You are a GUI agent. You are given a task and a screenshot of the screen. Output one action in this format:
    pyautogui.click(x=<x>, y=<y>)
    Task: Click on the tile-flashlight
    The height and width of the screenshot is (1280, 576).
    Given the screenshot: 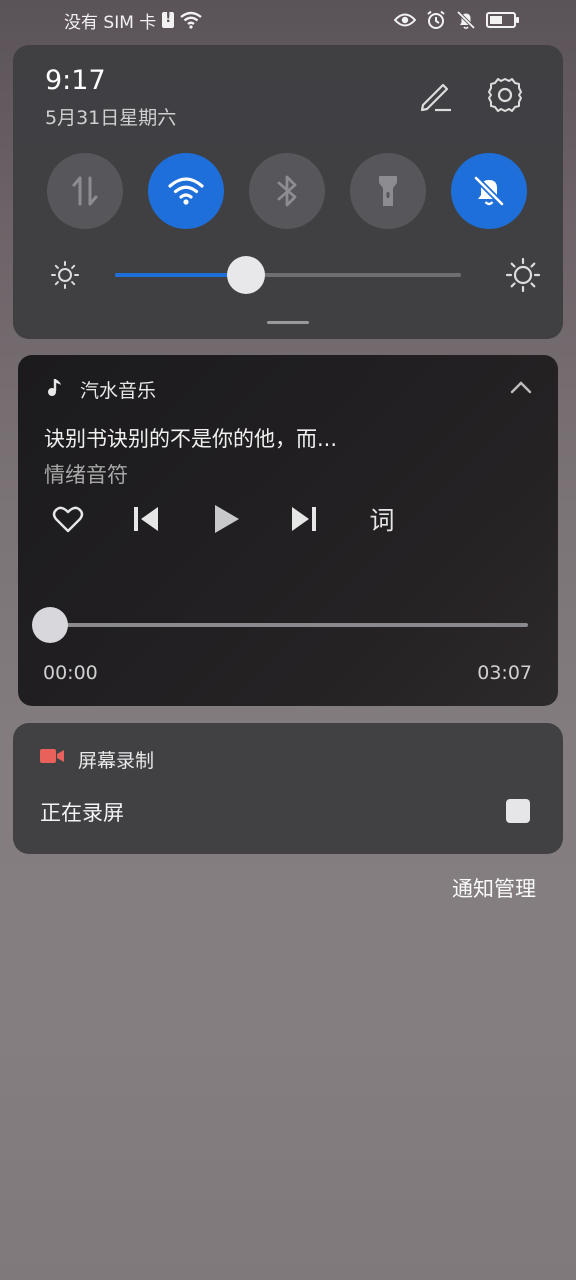 What is the action you would take?
    pyautogui.click(x=388, y=191)
    